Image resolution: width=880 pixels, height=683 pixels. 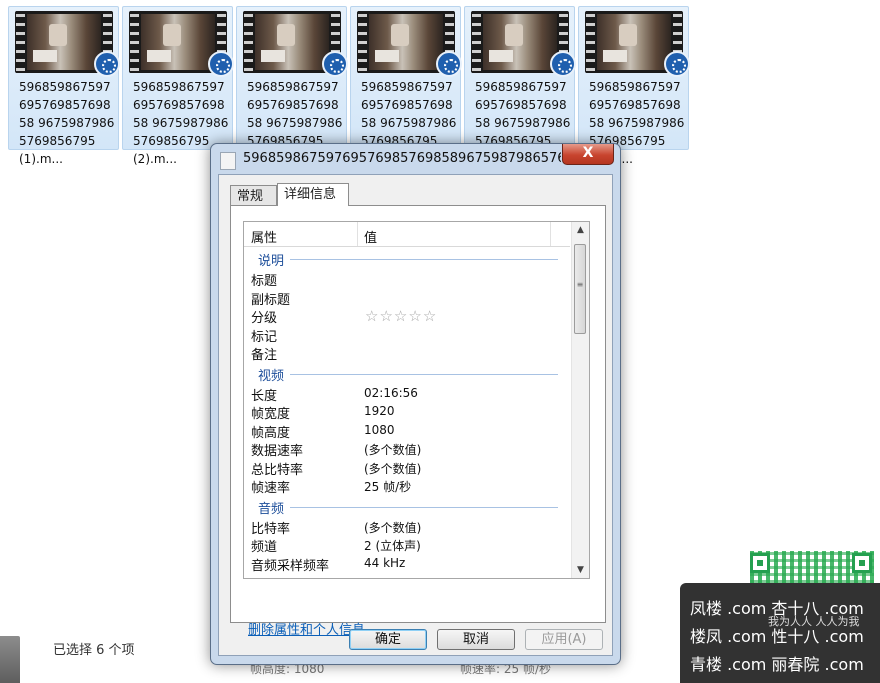 What do you see at coordinates (271, 529) in the screenshot?
I see `property-key: 比特率` at bounding box center [271, 529].